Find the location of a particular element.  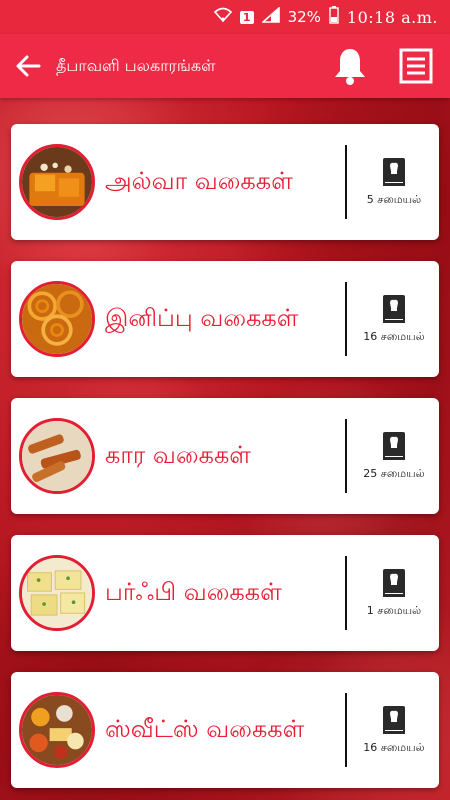

recipe-count: 25 சமையல் is located at coordinates (394, 456).